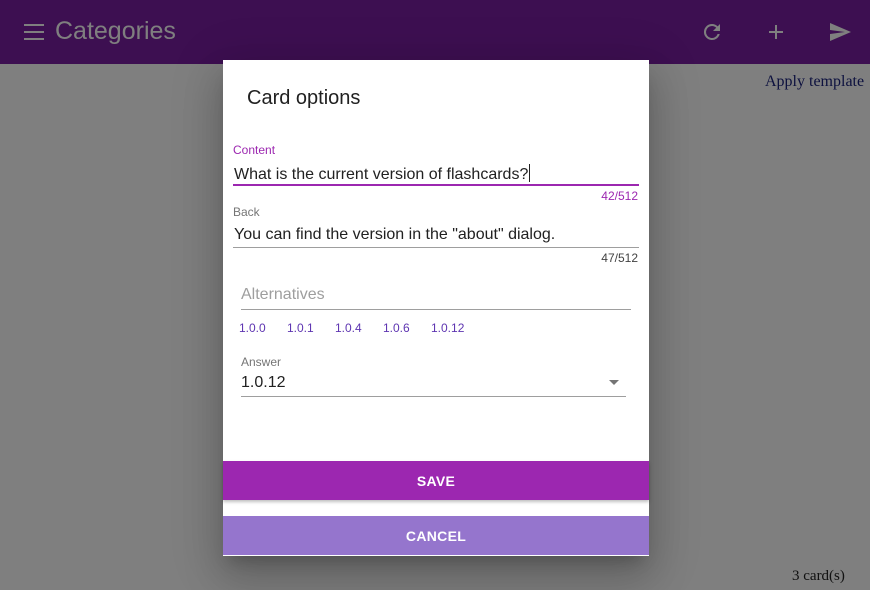 This screenshot has height=590, width=870. I want to click on alternatives-underline, so click(436, 309).